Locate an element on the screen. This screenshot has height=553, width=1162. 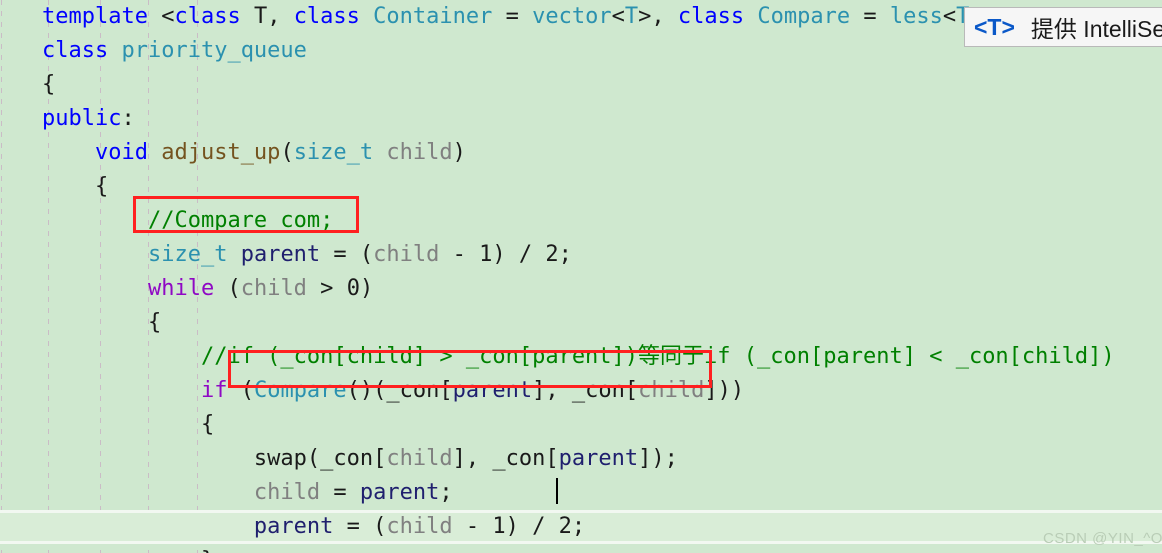
code-token: void is located at coordinates (121, 152).